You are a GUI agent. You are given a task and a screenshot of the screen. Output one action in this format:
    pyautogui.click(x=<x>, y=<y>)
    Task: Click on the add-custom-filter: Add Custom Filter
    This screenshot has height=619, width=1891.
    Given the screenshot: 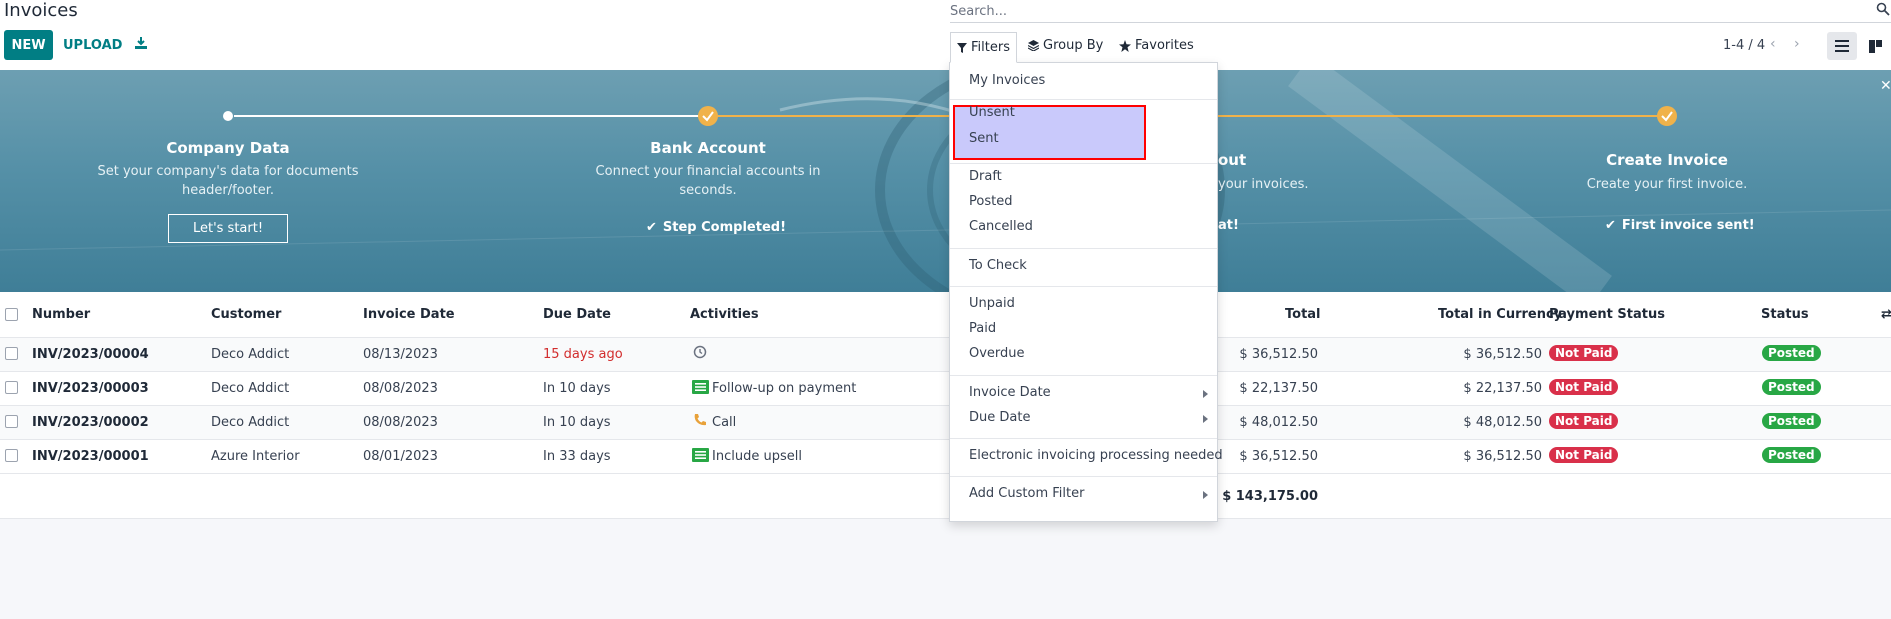 What is the action you would take?
    pyautogui.click(x=1026, y=493)
    